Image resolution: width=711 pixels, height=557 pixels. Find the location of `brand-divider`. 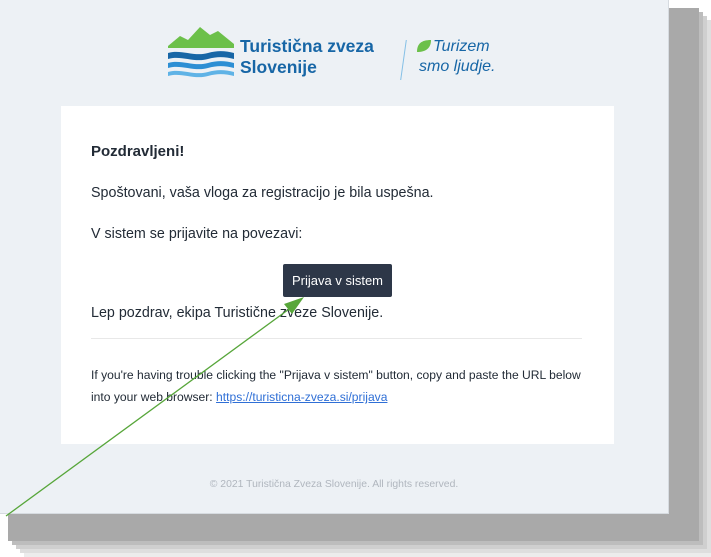

brand-divider is located at coordinates (403, 60).